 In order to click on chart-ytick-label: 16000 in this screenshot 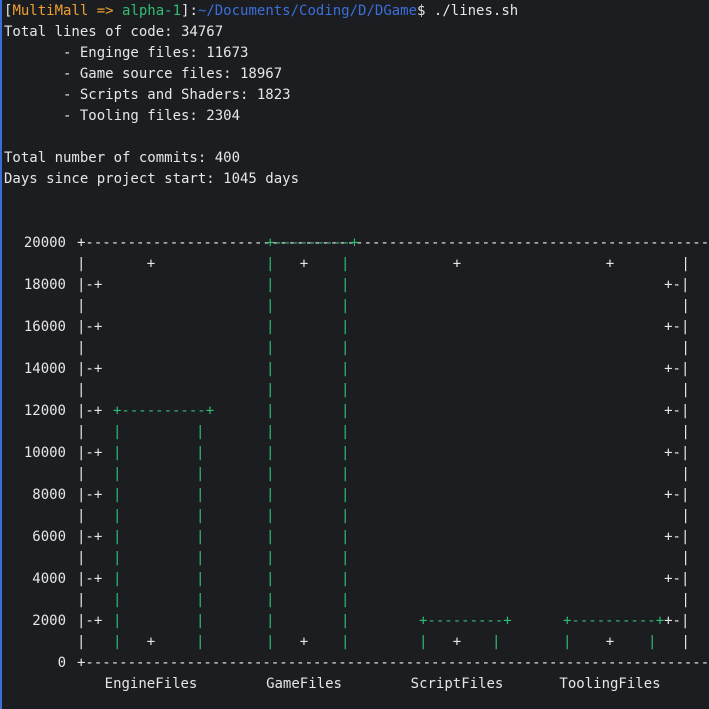, I will do `click(45, 327)`.